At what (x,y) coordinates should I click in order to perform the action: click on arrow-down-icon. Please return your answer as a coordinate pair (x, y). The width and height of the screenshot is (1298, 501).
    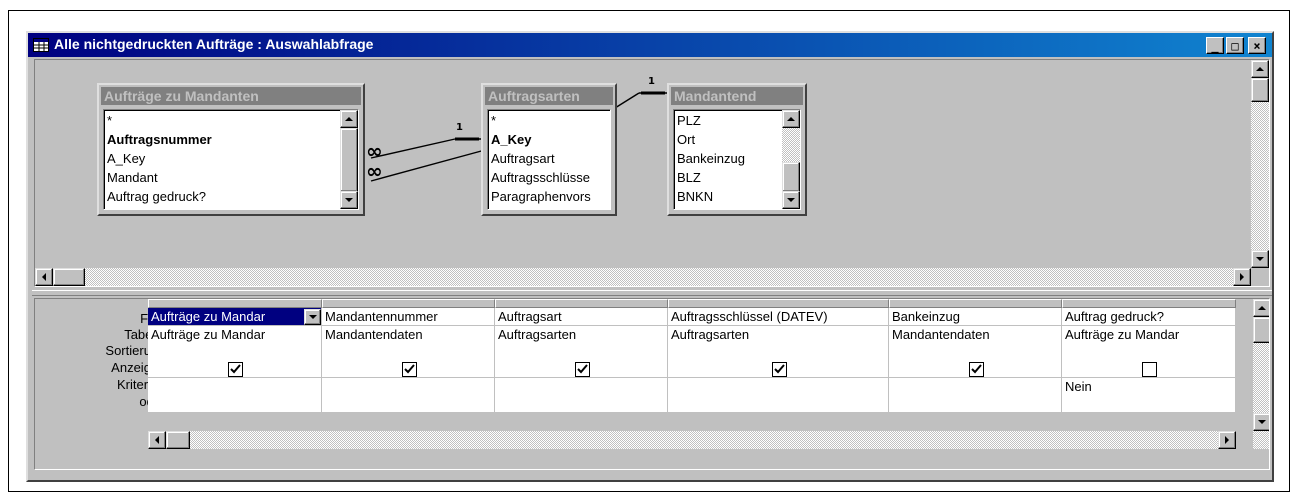
    Looking at the image, I should click on (349, 200).